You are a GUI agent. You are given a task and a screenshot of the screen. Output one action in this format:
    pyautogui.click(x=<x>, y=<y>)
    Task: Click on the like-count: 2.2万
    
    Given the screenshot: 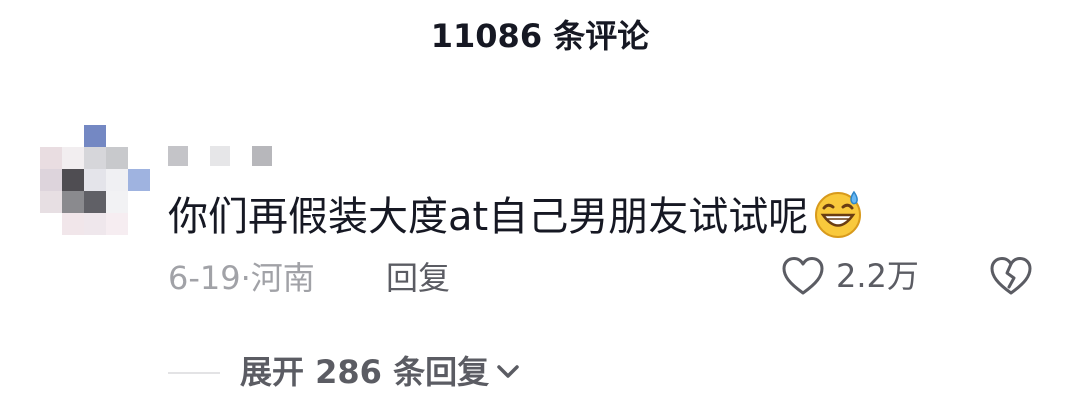 What is the action you would take?
    pyautogui.click(x=877, y=276)
    